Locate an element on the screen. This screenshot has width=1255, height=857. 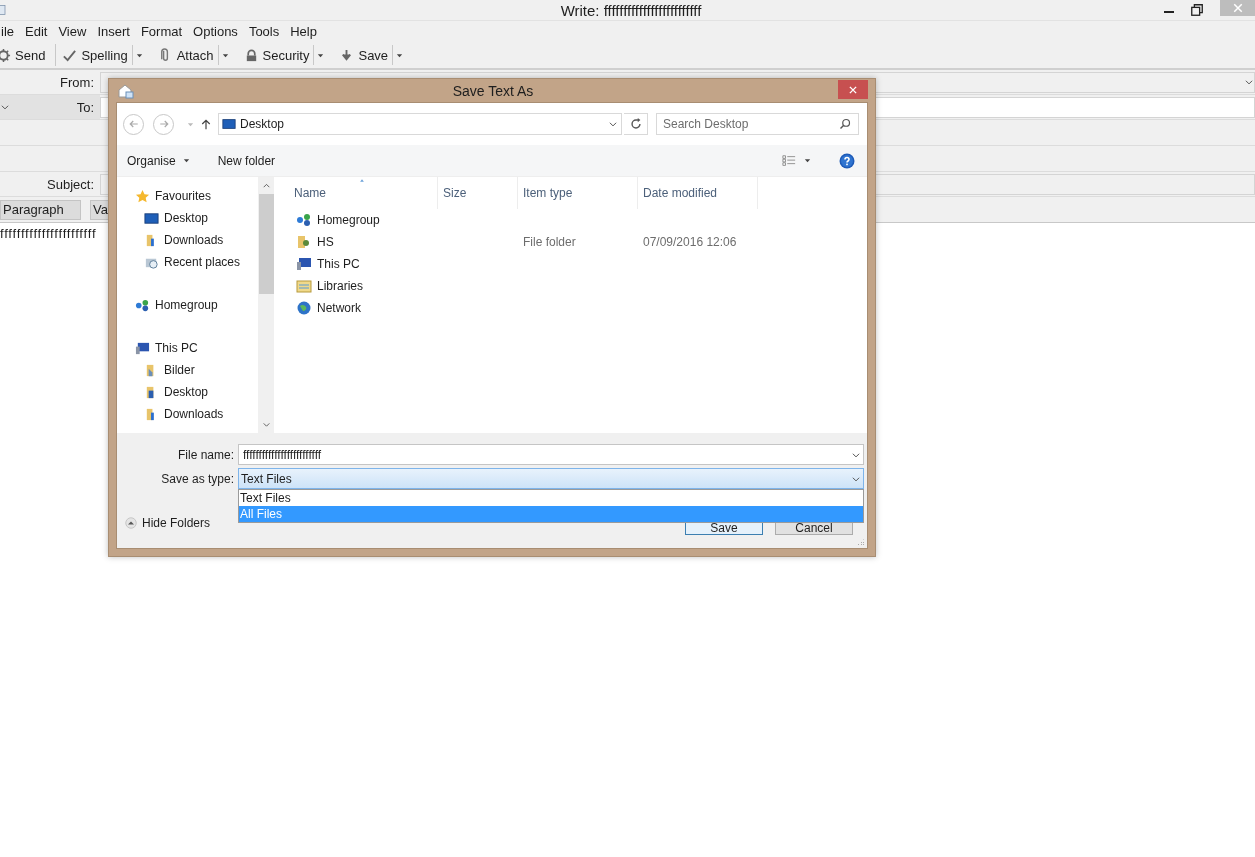
hide-folders-button: Hide Folders is located at coordinates (168, 522).